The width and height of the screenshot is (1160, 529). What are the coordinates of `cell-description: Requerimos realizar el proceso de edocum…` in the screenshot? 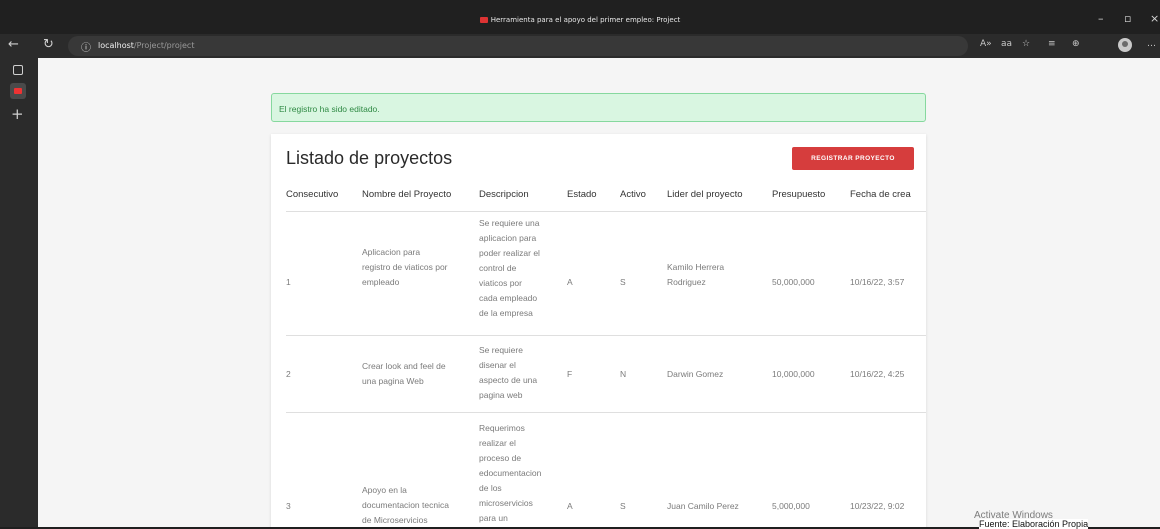 It's located at (510, 473).